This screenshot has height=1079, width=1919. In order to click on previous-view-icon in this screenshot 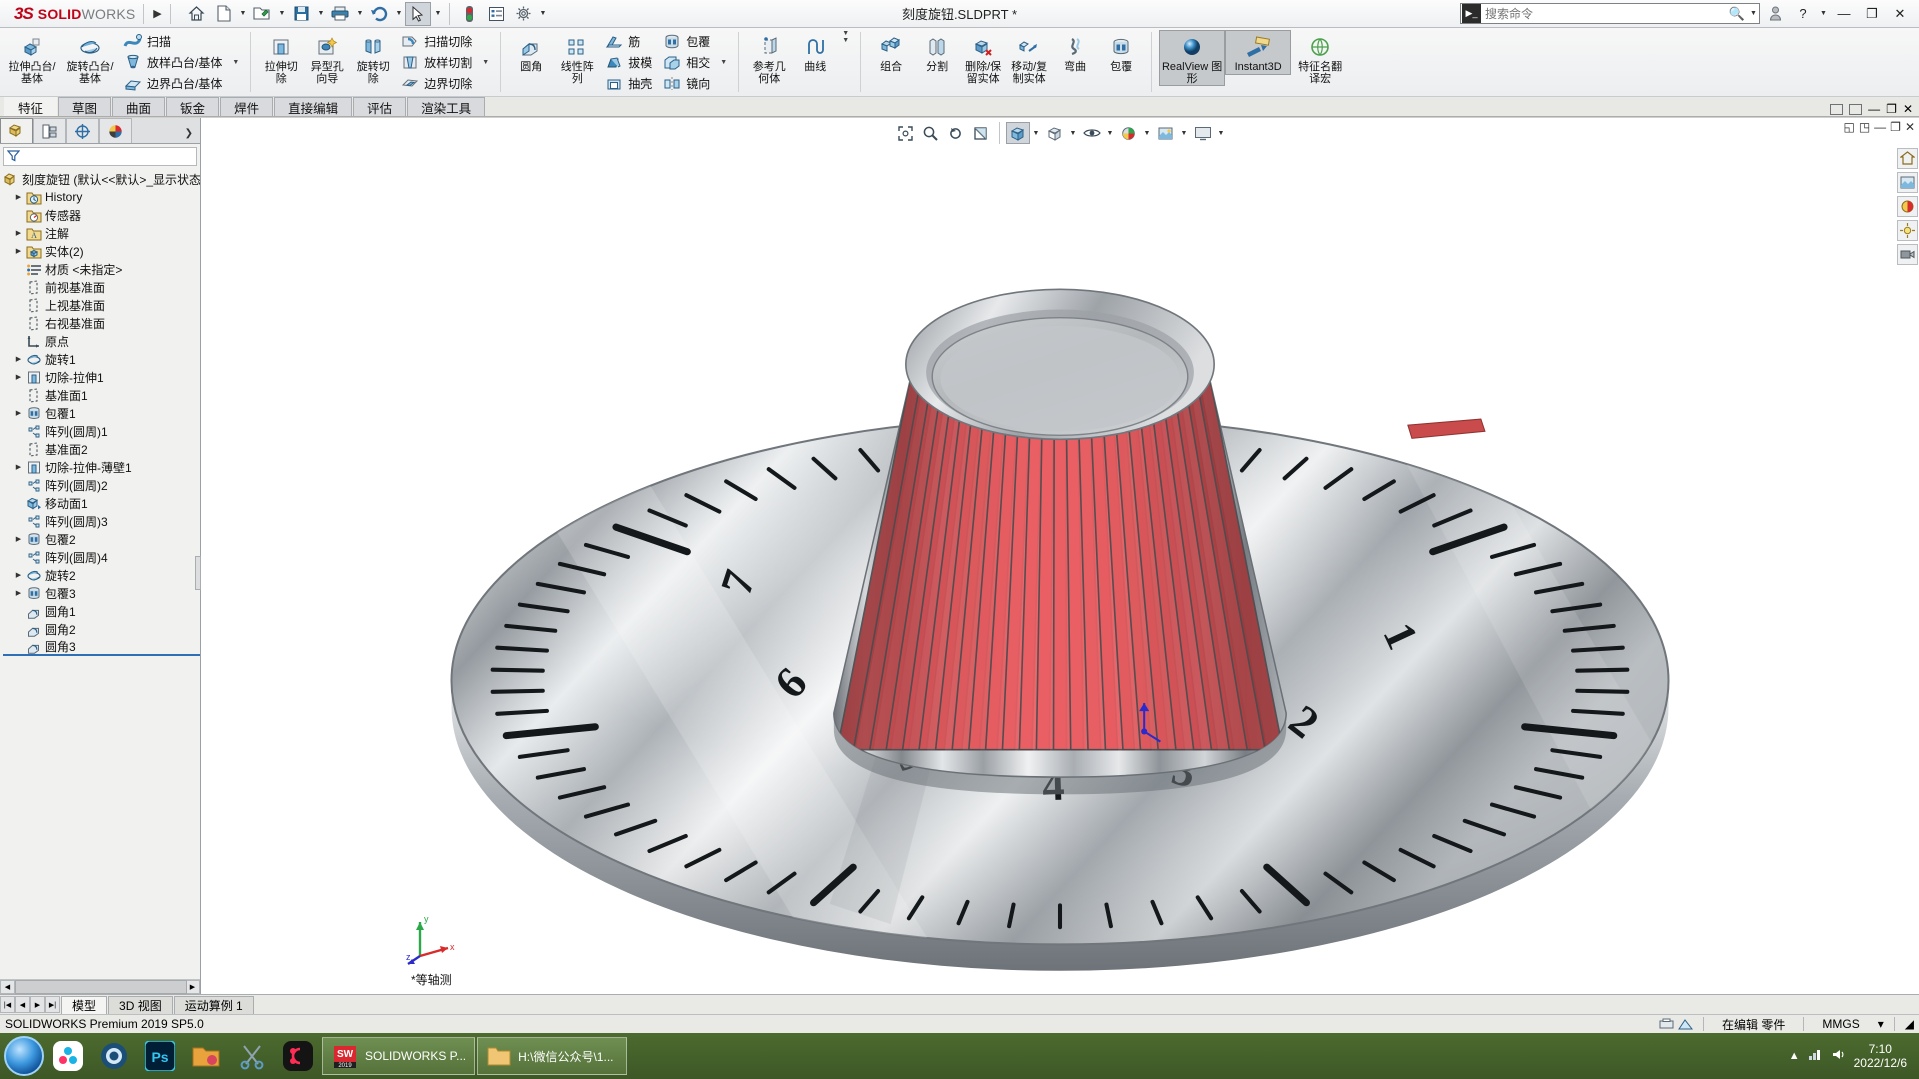, I will do `click(956, 133)`.